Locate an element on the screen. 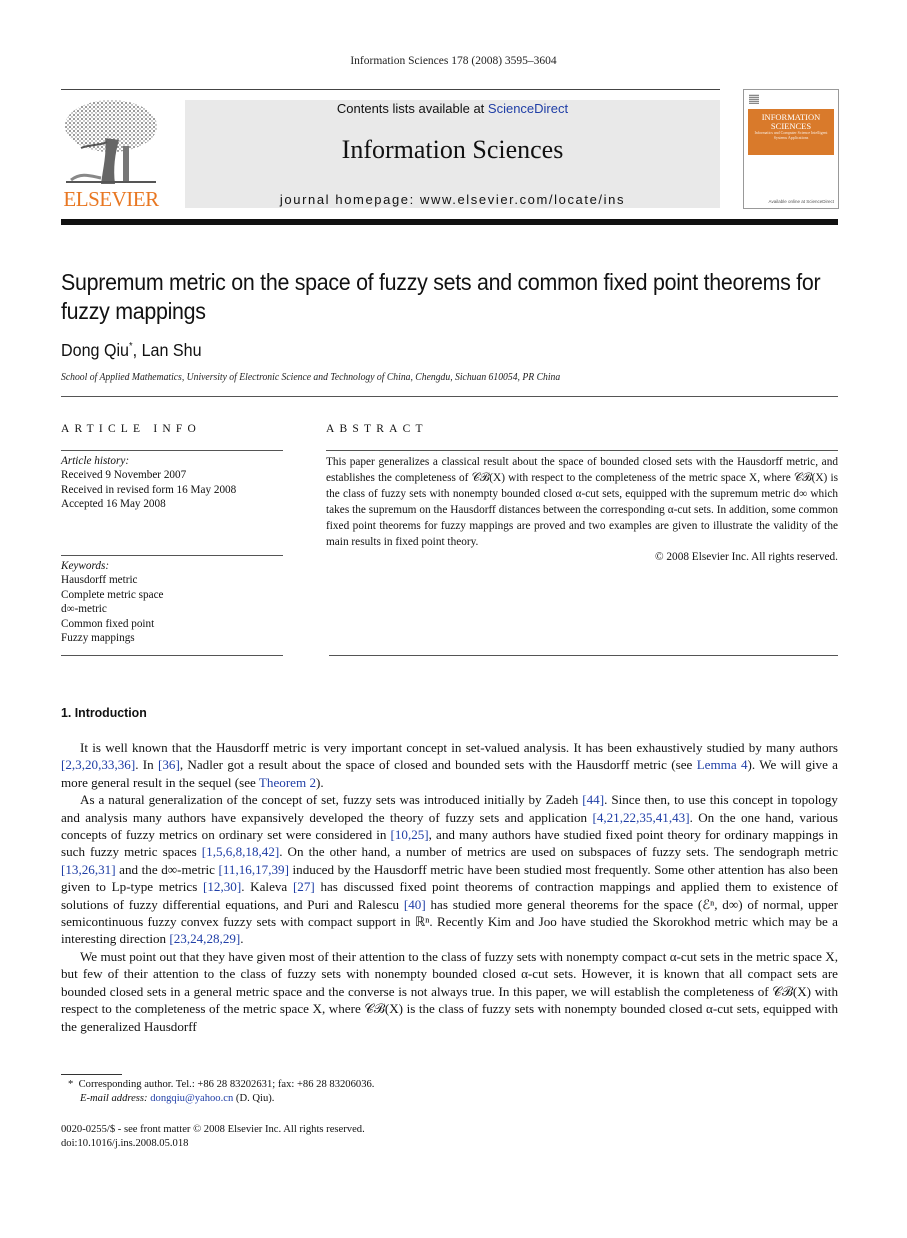 Image resolution: width=907 pixels, height=1238 pixels. article-info-bottom-rule is located at coordinates (172, 655).